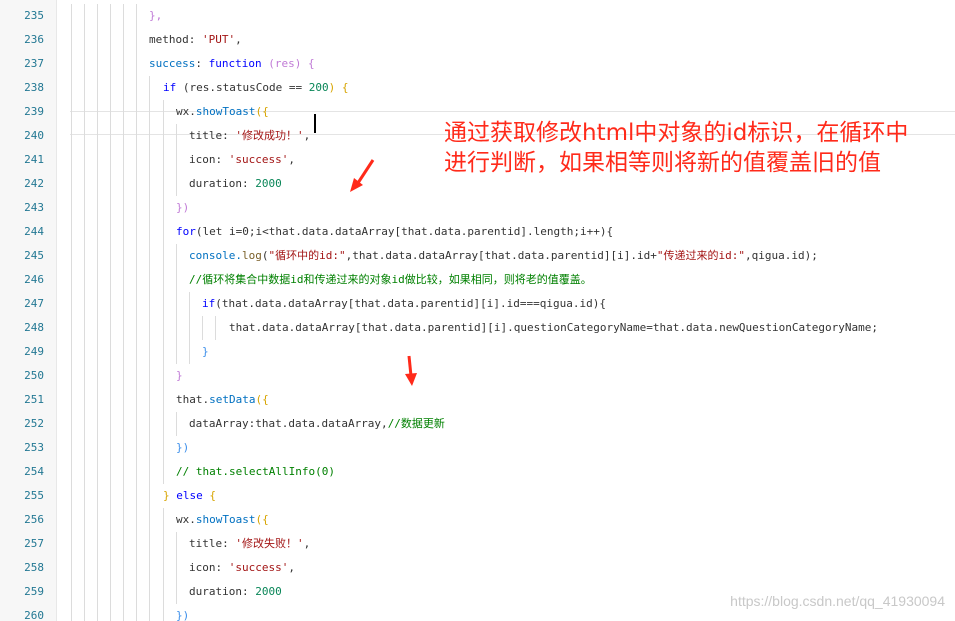 The height and width of the screenshot is (621, 955). Describe the element at coordinates (477, 352) in the screenshot. I see `code-line: 249}` at that location.